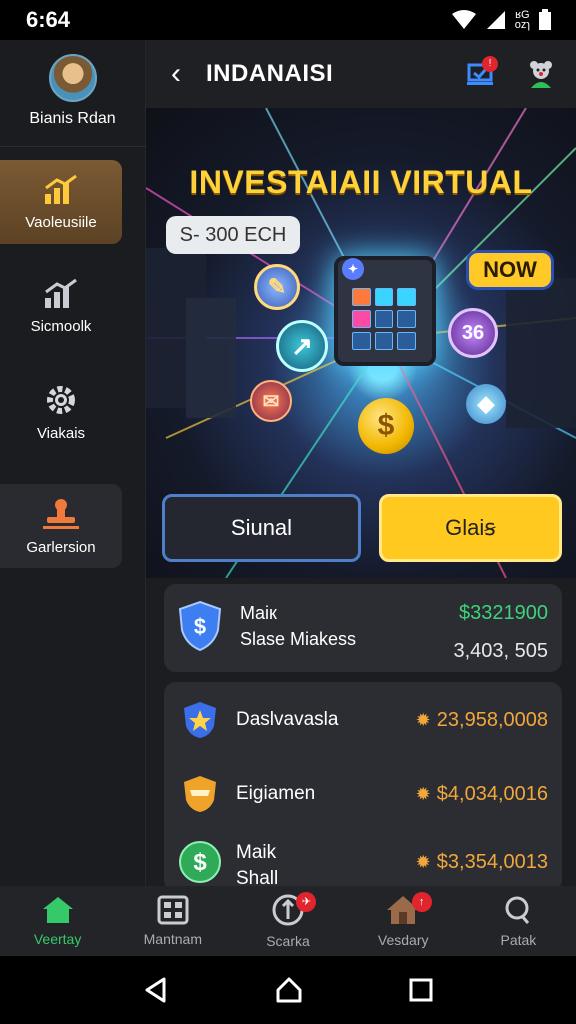 The width and height of the screenshot is (576, 1024). I want to click on tab-search-compass: ✈ Scarka, so click(287, 921).